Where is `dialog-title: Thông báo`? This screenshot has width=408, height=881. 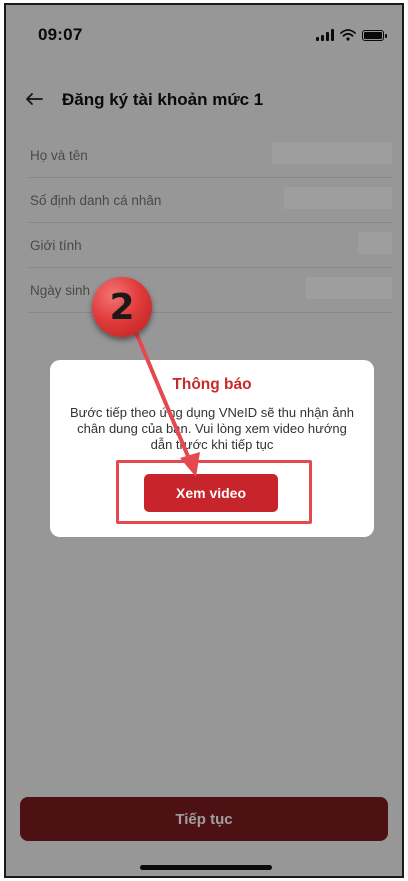
dialog-title: Thông báo is located at coordinates (212, 384).